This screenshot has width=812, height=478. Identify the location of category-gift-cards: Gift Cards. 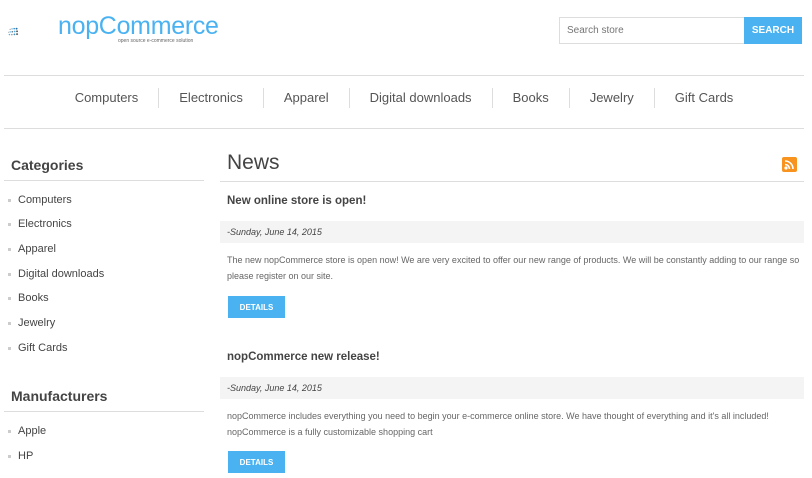
(38, 348).